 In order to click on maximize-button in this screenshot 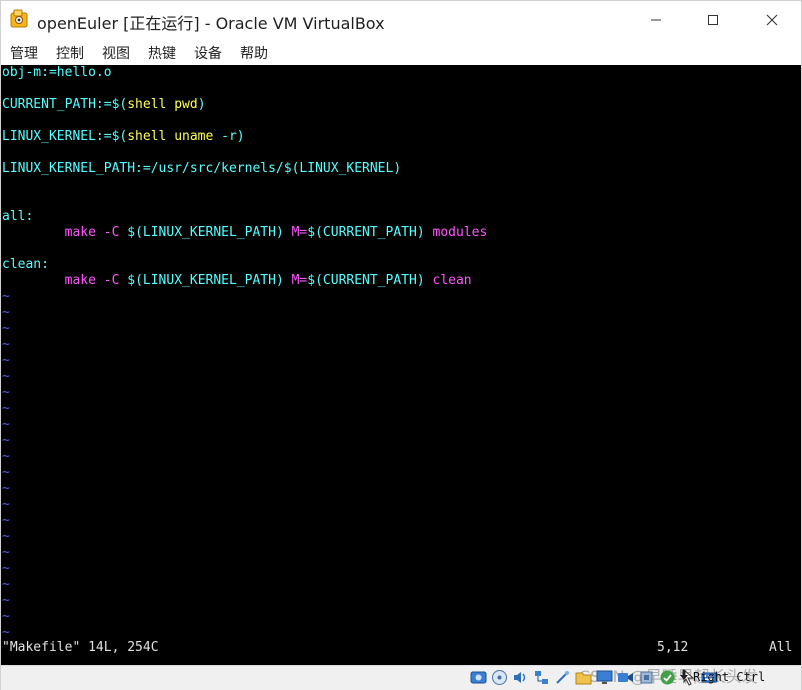, I will do `click(713, 20)`.